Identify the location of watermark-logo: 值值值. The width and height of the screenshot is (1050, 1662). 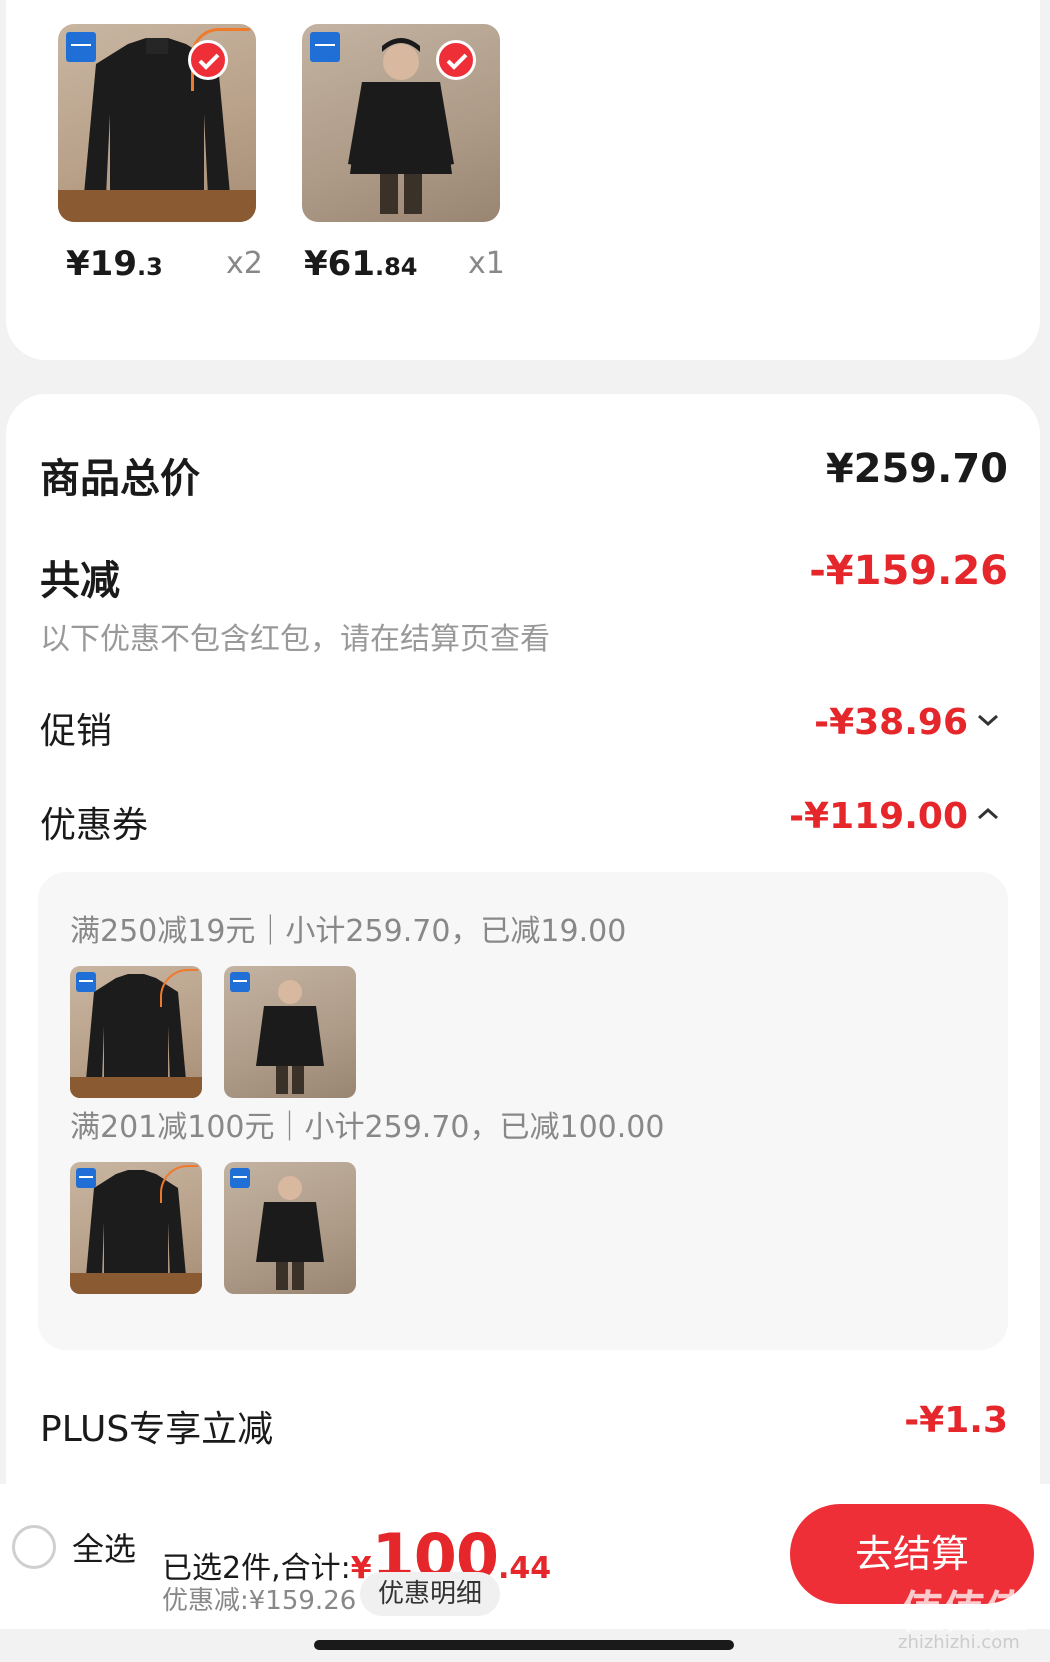
(964, 1612).